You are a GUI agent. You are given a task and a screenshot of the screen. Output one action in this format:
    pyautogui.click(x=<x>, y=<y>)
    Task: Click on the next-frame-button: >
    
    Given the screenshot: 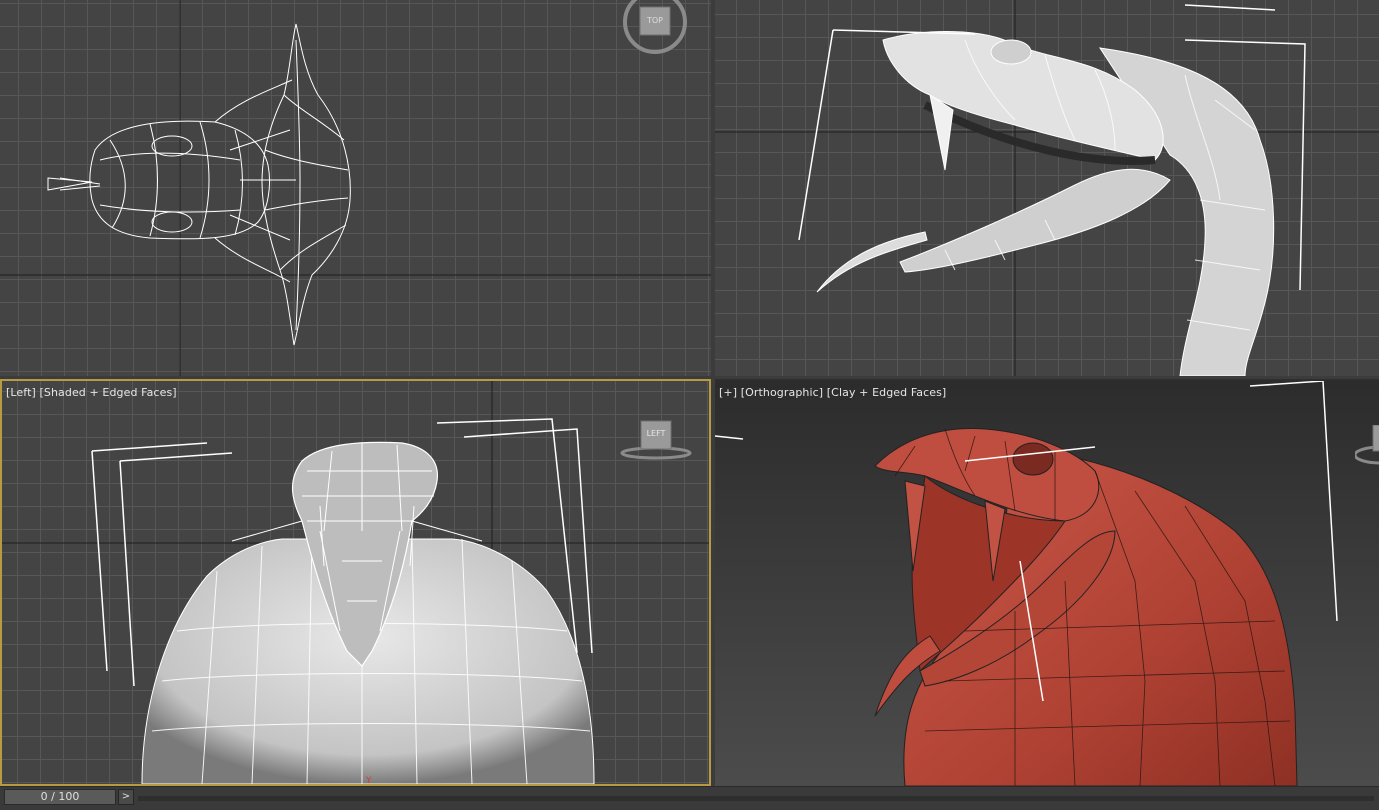 What is the action you would take?
    pyautogui.click(x=126, y=797)
    